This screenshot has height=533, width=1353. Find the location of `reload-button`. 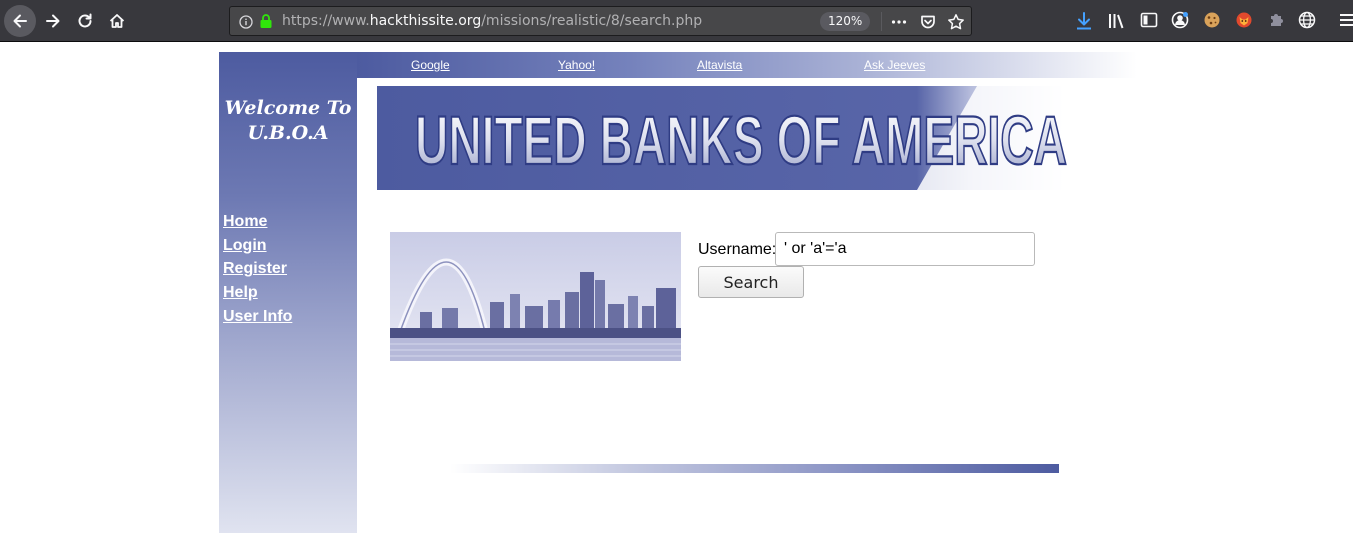

reload-button is located at coordinates (85, 21).